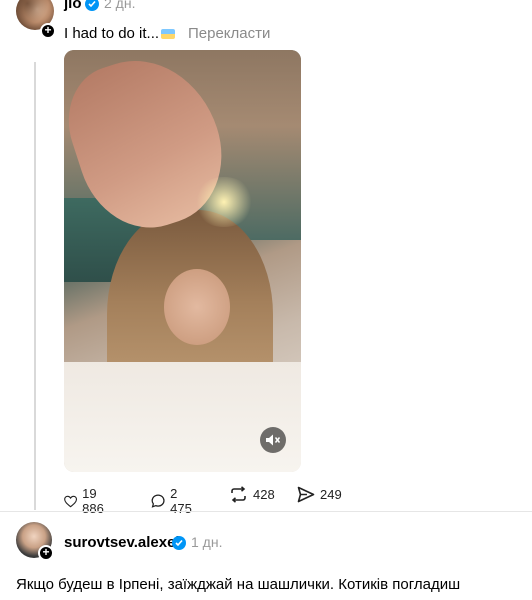 This screenshot has width=532, height=600. What do you see at coordinates (73, 6) in the screenshot?
I see `author-username: jlo` at bounding box center [73, 6].